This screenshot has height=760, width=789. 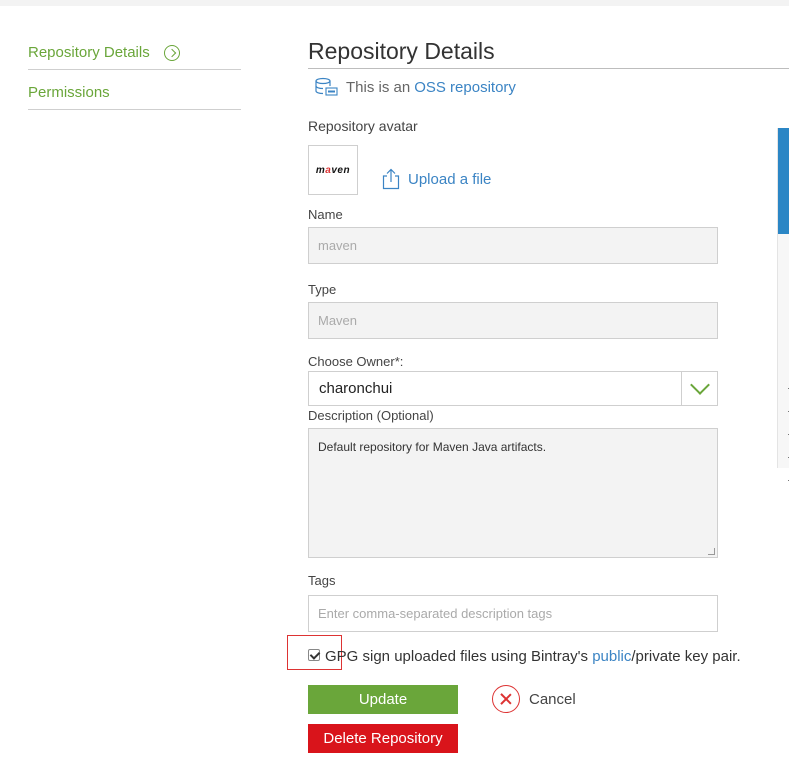 I want to click on owner-value: charonchui, so click(x=356, y=388).